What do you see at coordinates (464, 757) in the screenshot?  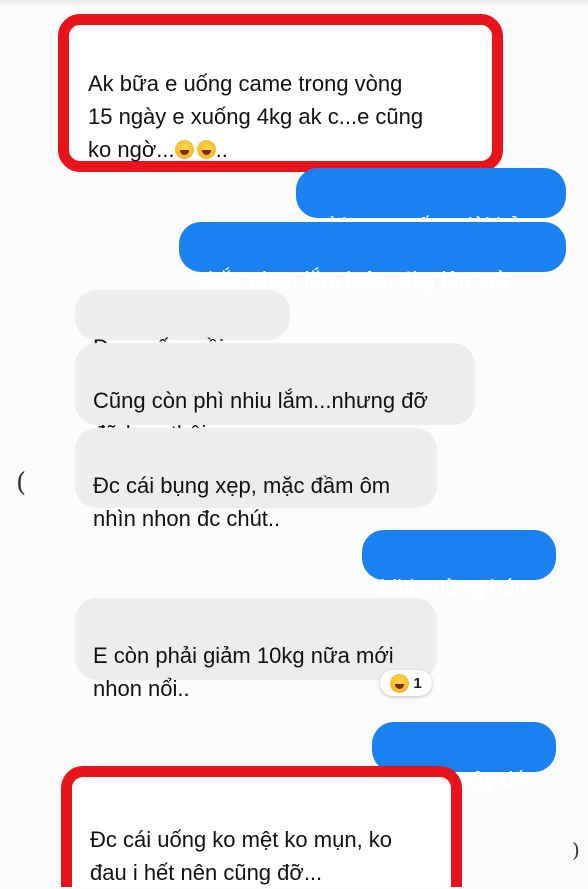 I see `message-outgoing-4: c cũng vậy đó` at bounding box center [464, 757].